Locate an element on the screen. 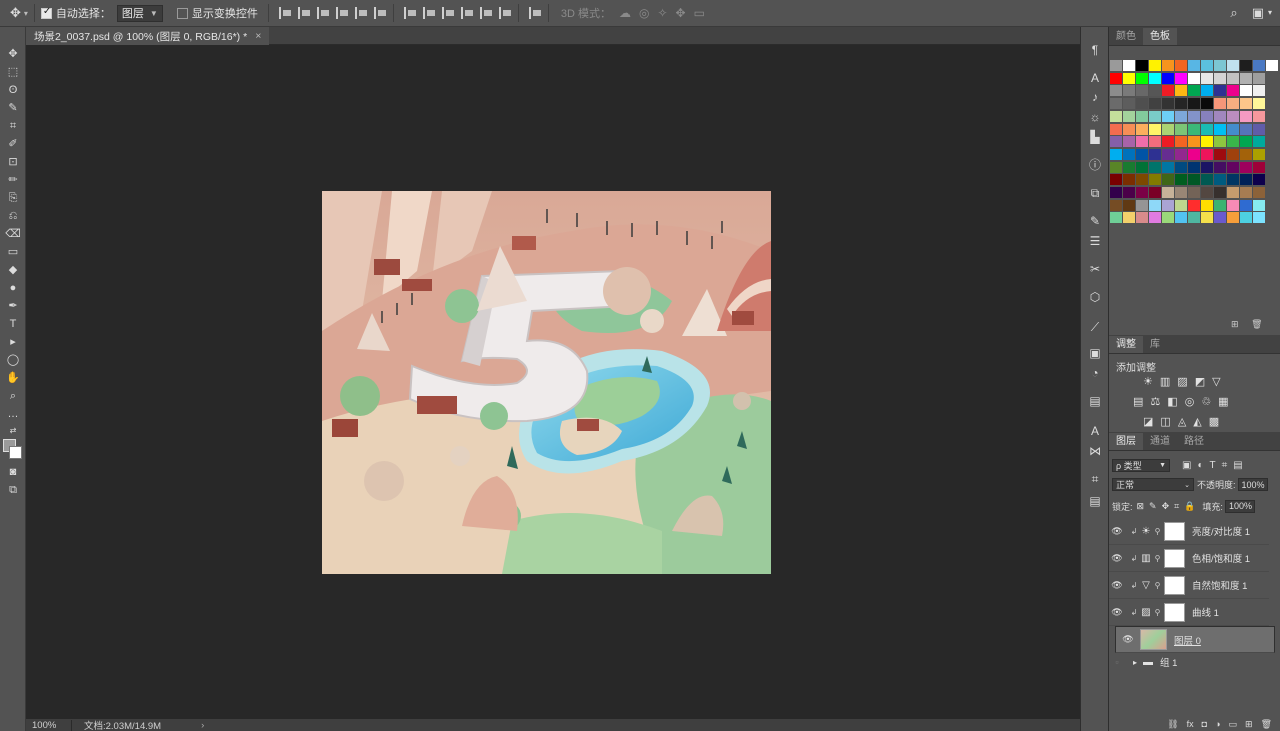 This screenshot has width=1280, height=731. eyedropper-tool-icon: ✐ is located at coordinates (13, 144).